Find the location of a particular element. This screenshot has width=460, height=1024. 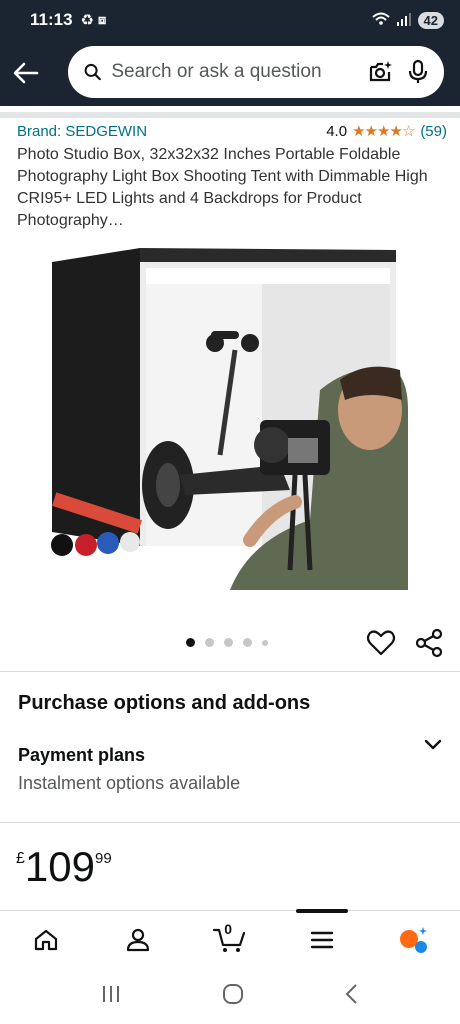

voice-search-button is located at coordinates (418, 72).